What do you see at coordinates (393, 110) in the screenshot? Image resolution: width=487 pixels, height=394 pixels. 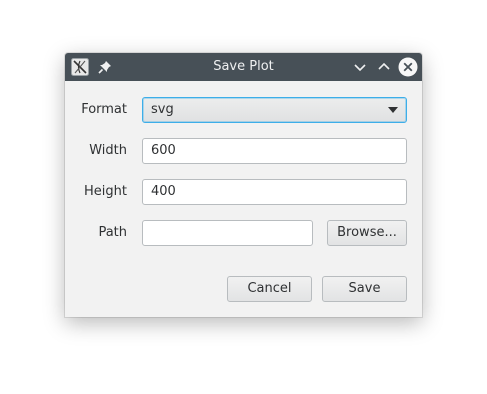 I see `chevron-down-icon` at bounding box center [393, 110].